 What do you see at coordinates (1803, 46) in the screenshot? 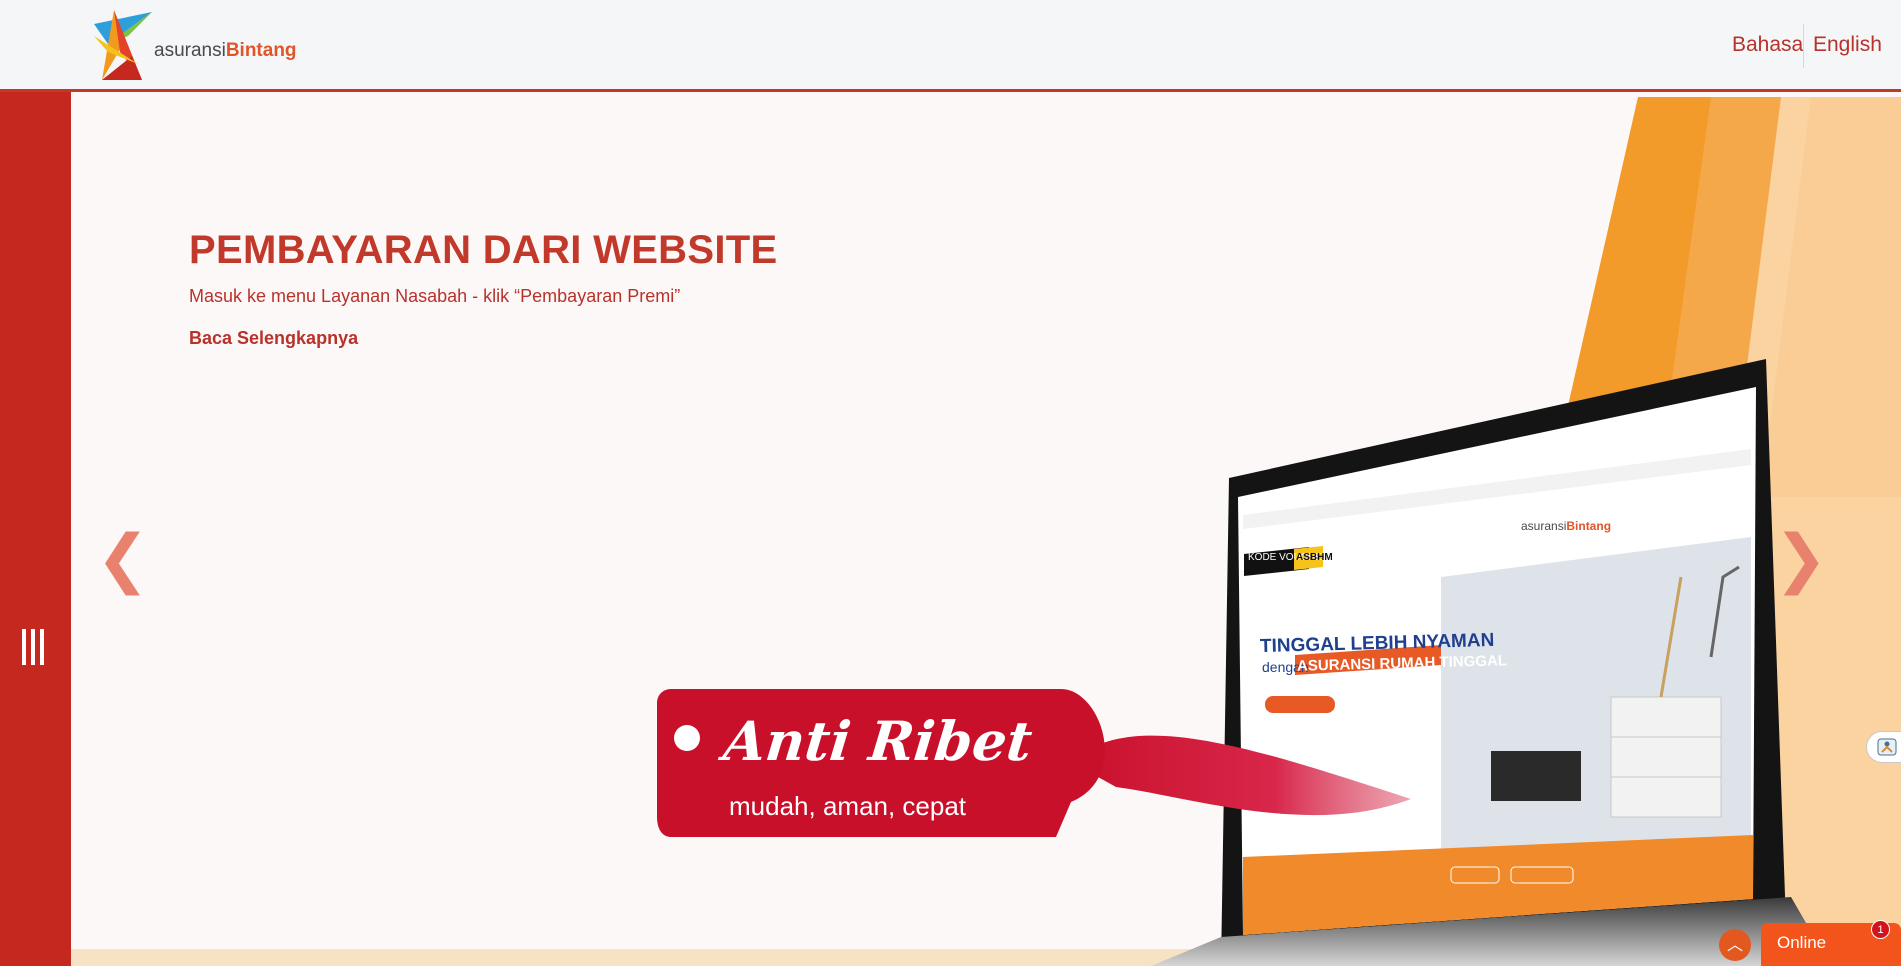
I see `language-divider` at bounding box center [1803, 46].